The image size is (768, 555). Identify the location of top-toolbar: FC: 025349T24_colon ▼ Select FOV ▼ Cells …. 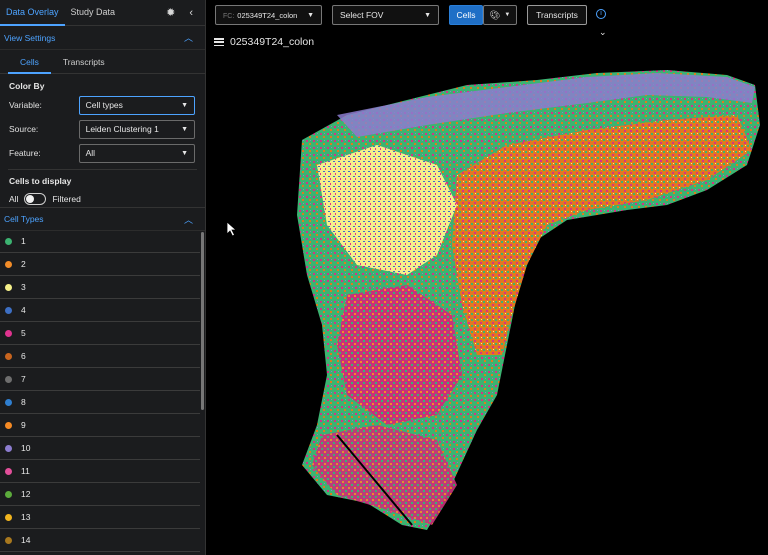
(487, 18).